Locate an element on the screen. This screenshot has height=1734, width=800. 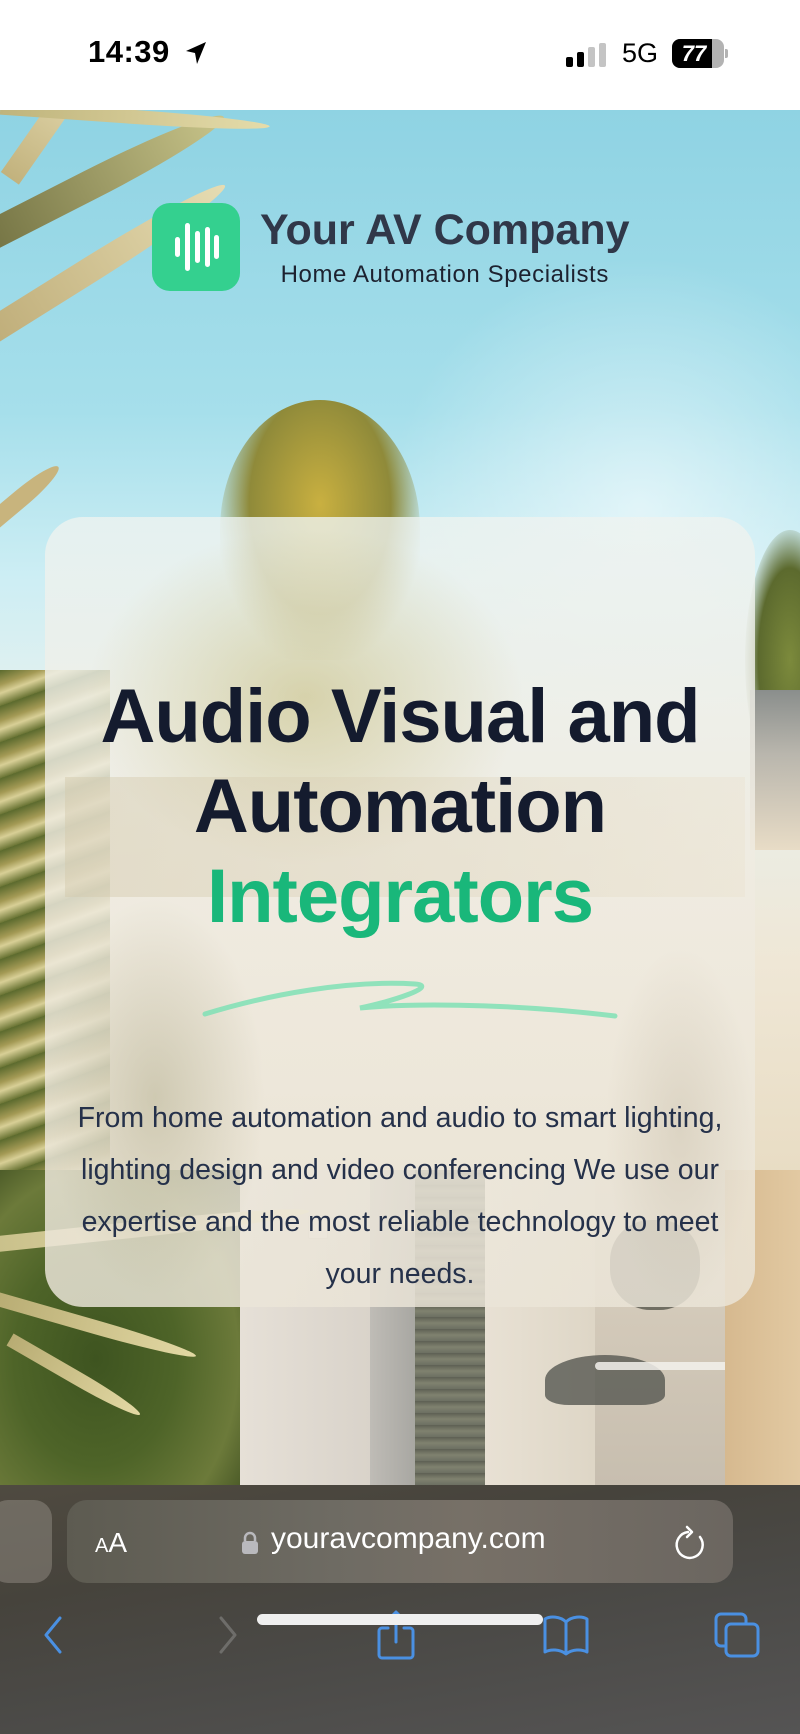
forward-button is located at coordinates (228, 1635).